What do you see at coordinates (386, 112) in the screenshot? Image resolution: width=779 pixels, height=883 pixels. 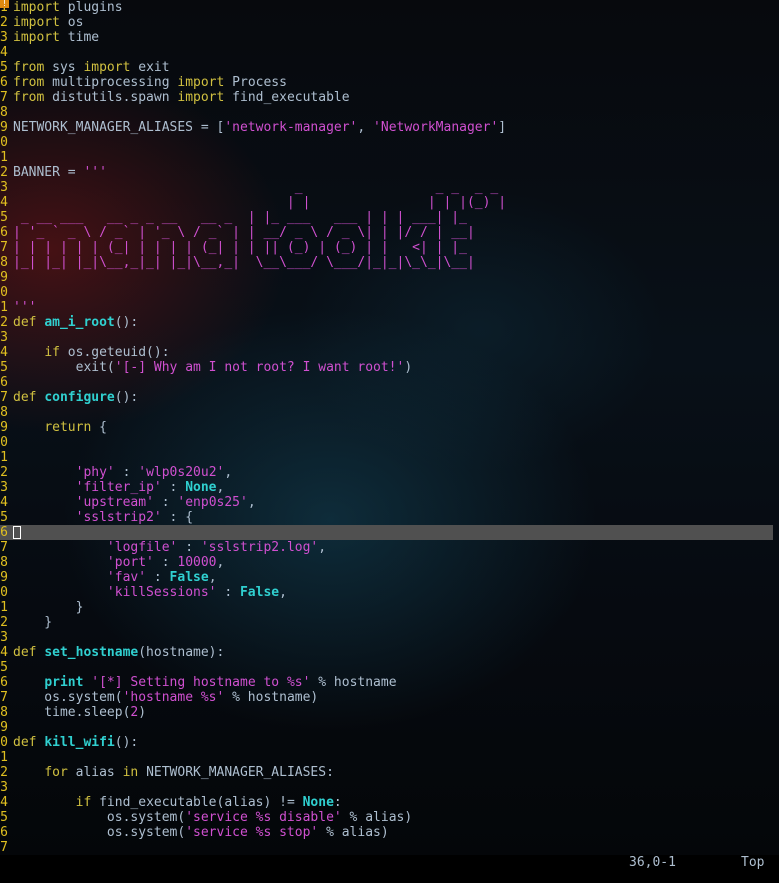 I see `code-line: 8` at bounding box center [386, 112].